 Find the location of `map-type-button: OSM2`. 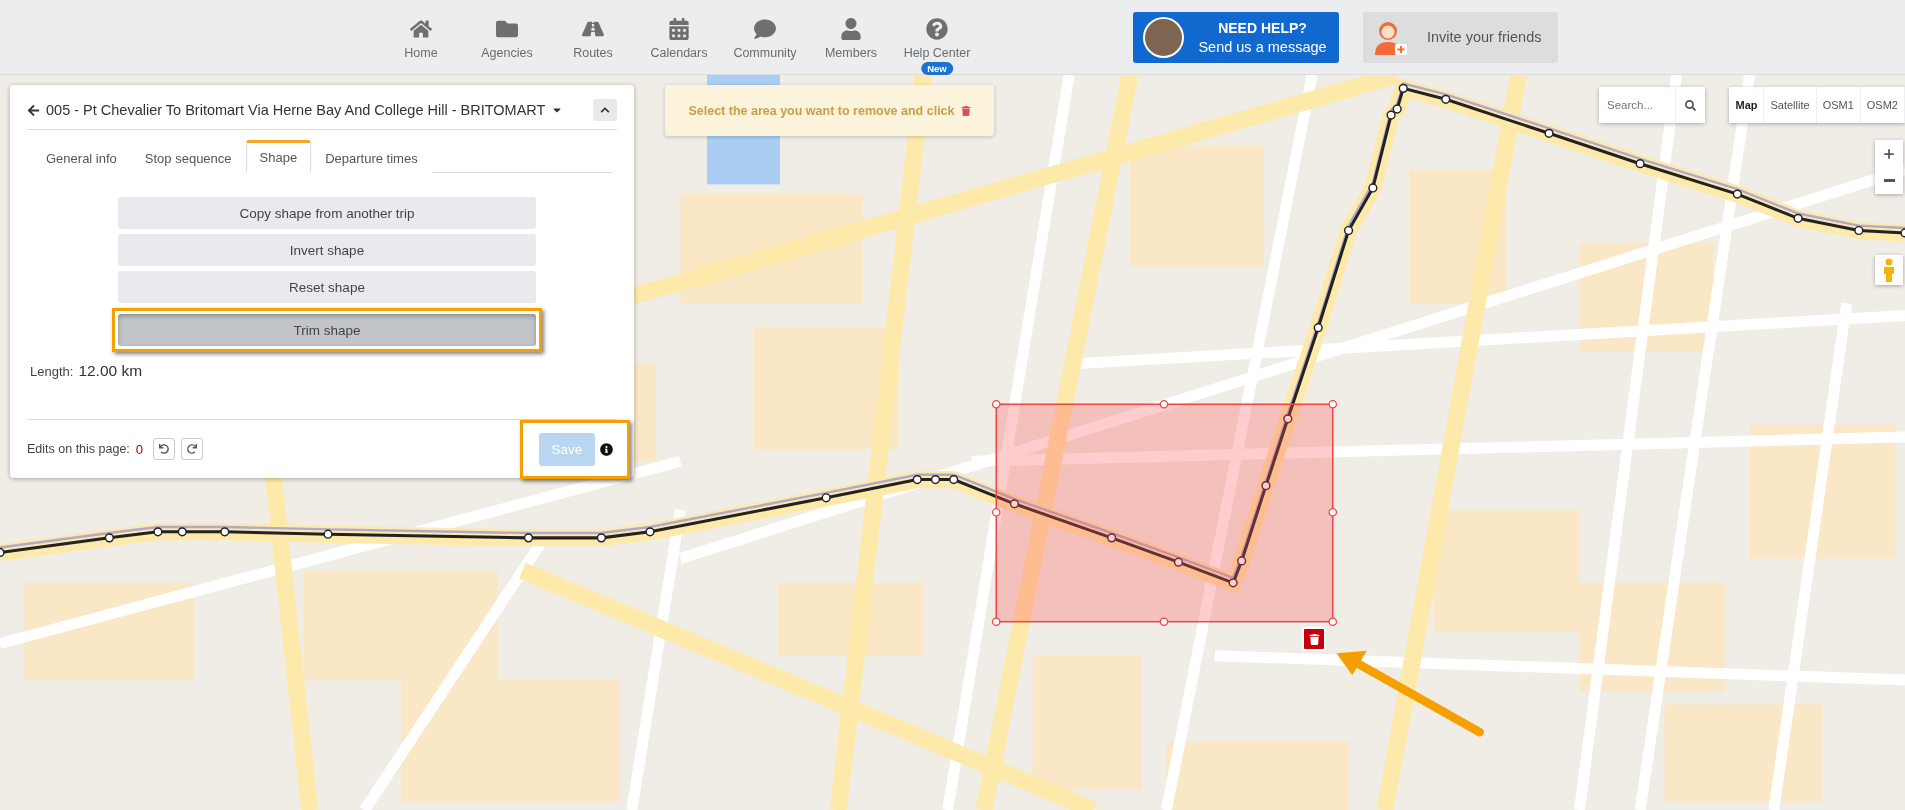

map-type-button: OSM2 is located at coordinates (1882, 105).